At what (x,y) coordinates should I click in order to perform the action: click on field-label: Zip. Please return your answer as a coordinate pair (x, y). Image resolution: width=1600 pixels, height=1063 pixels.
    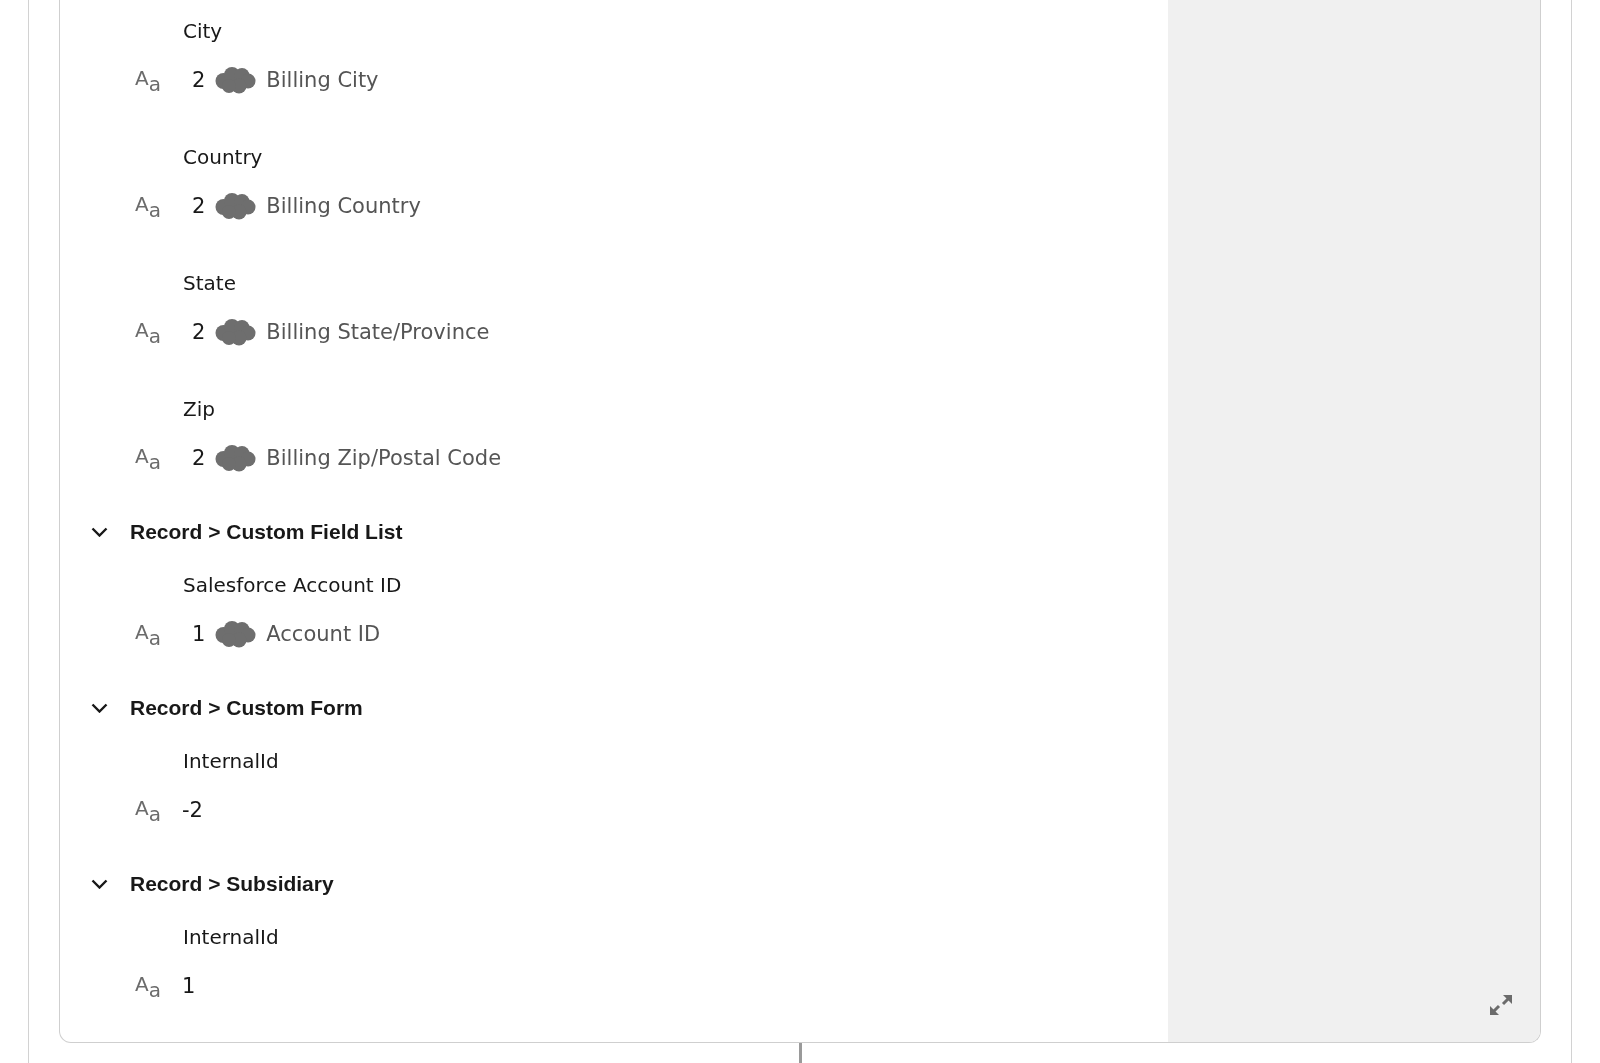
    Looking at the image, I should click on (199, 409).